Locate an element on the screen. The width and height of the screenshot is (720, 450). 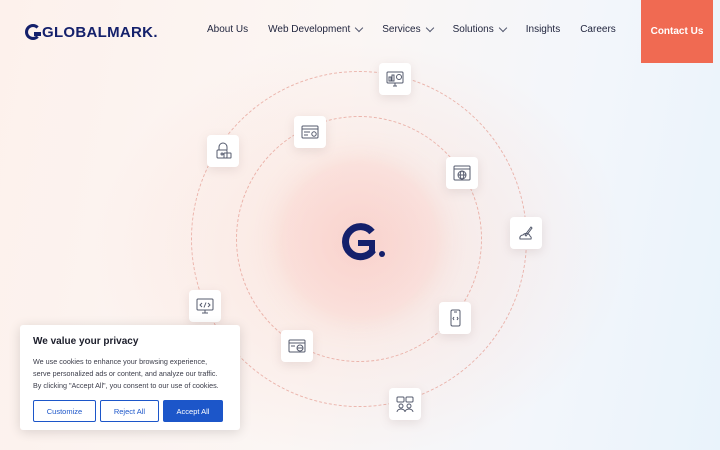
brand-logo: GLOBALMARK . is located at coordinates (91, 32).